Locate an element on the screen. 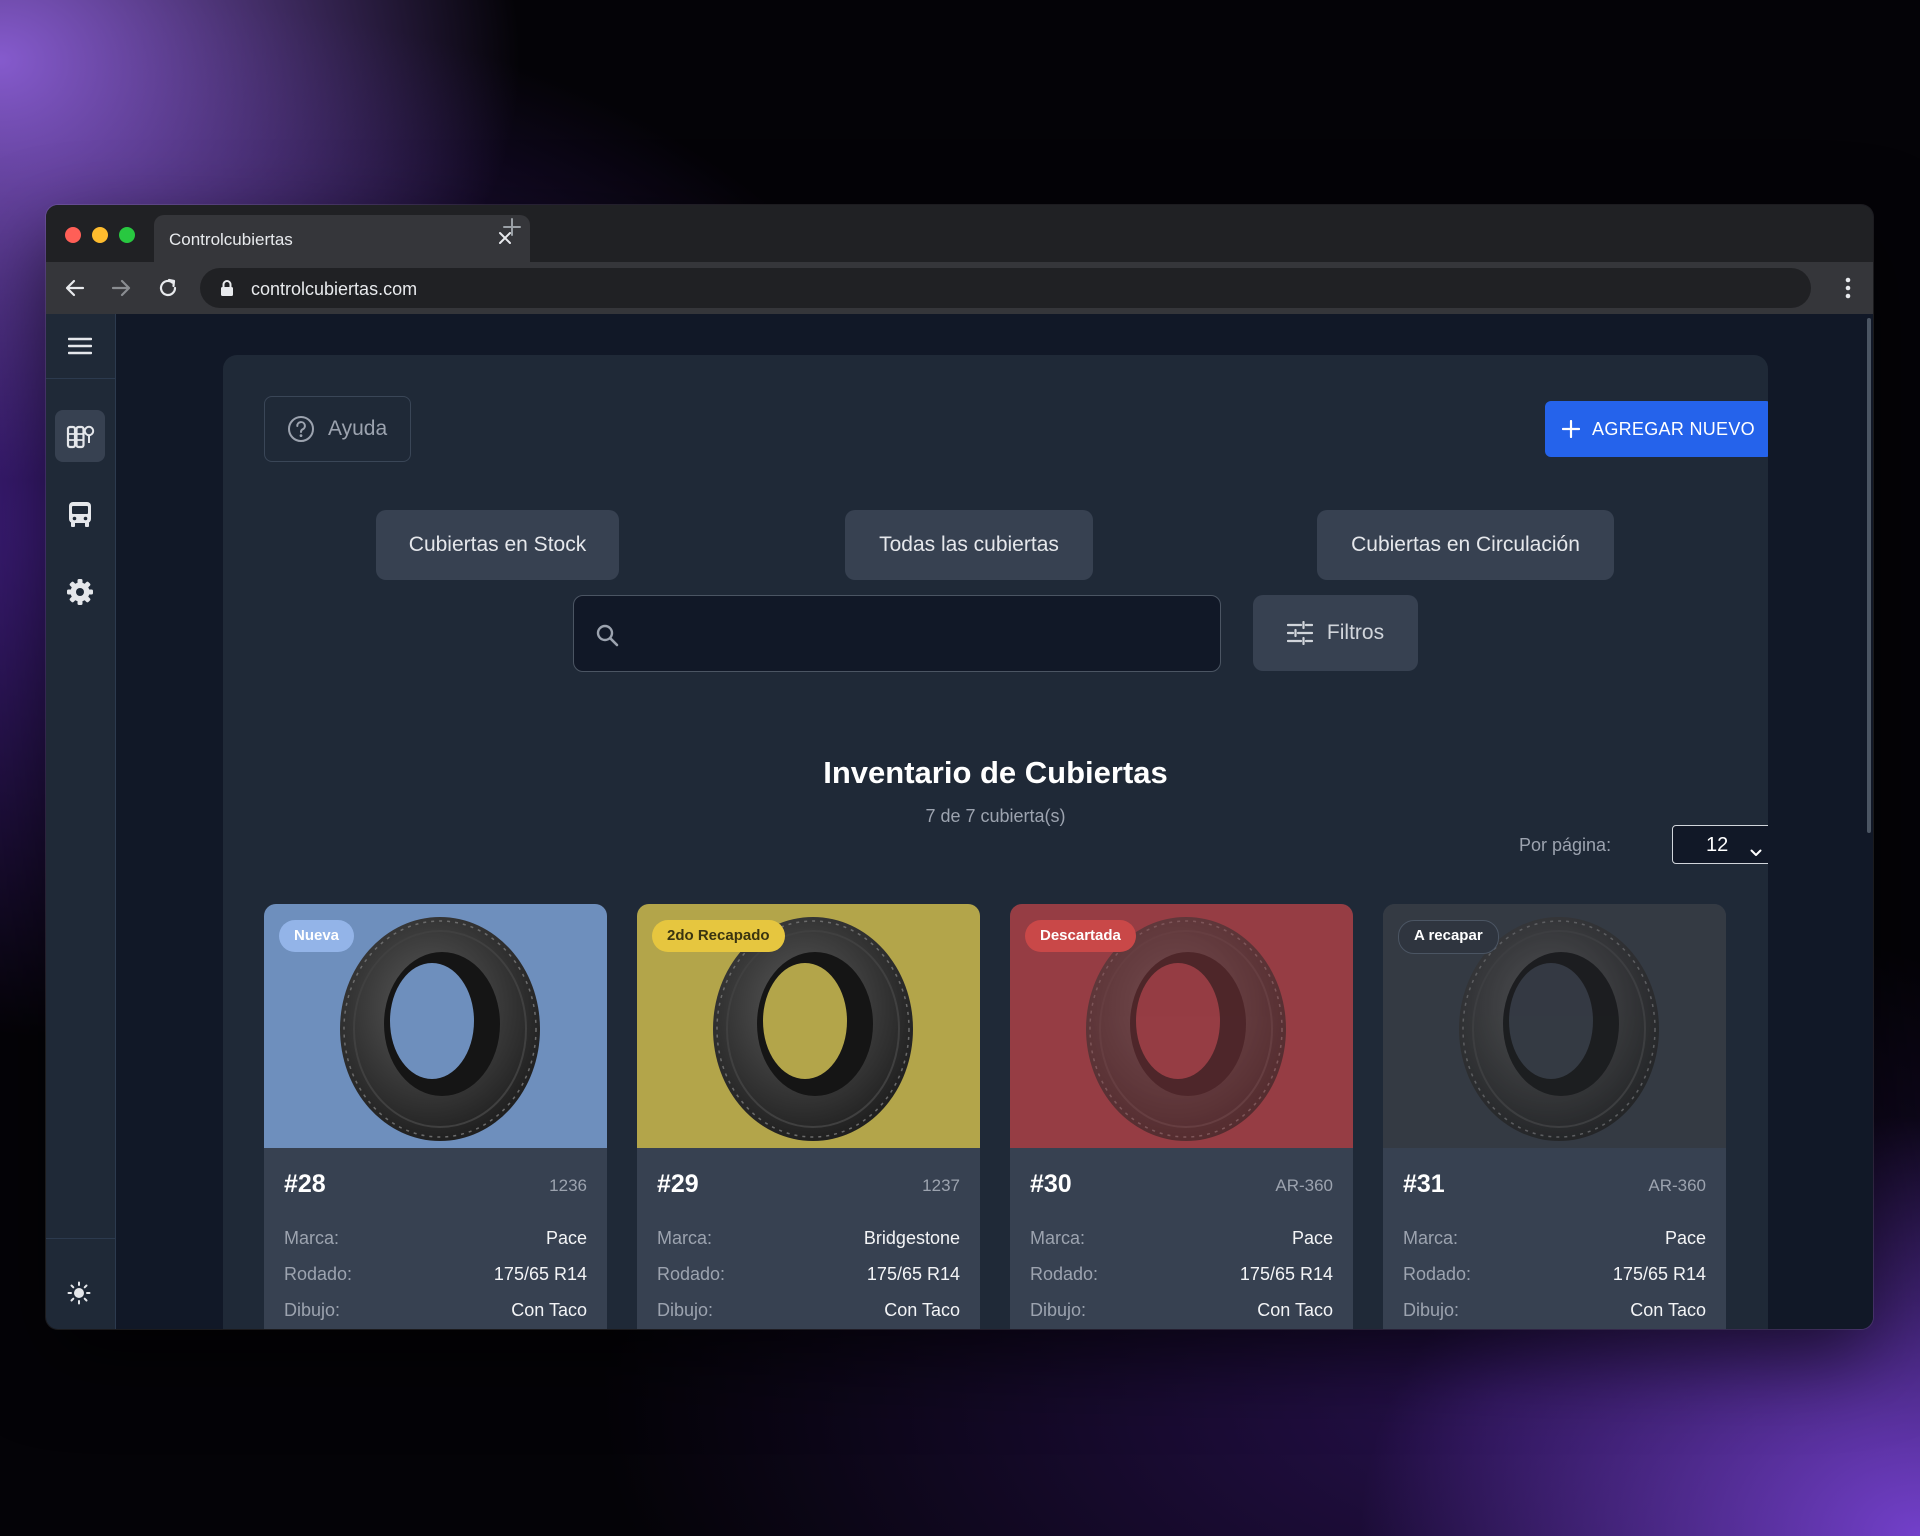 The width and height of the screenshot is (1920, 1536). tire-image: 2do Recapado is located at coordinates (808, 1026).